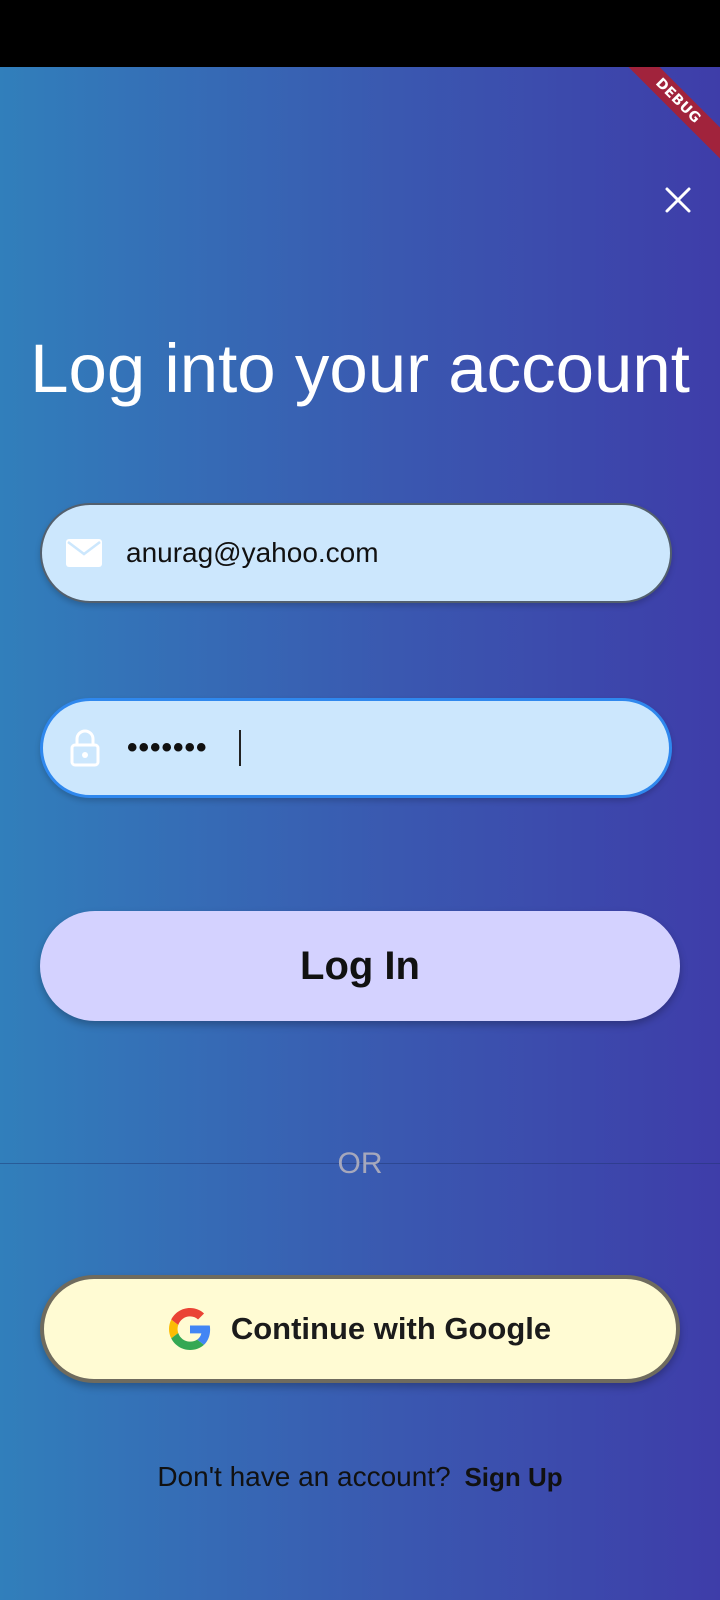 Image resolution: width=720 pixels, height=1600 pixels. What do you see at coordinates (360, 1163) in the screenshot?
I see `or-text: OR` at bounding box center [360, 1163].